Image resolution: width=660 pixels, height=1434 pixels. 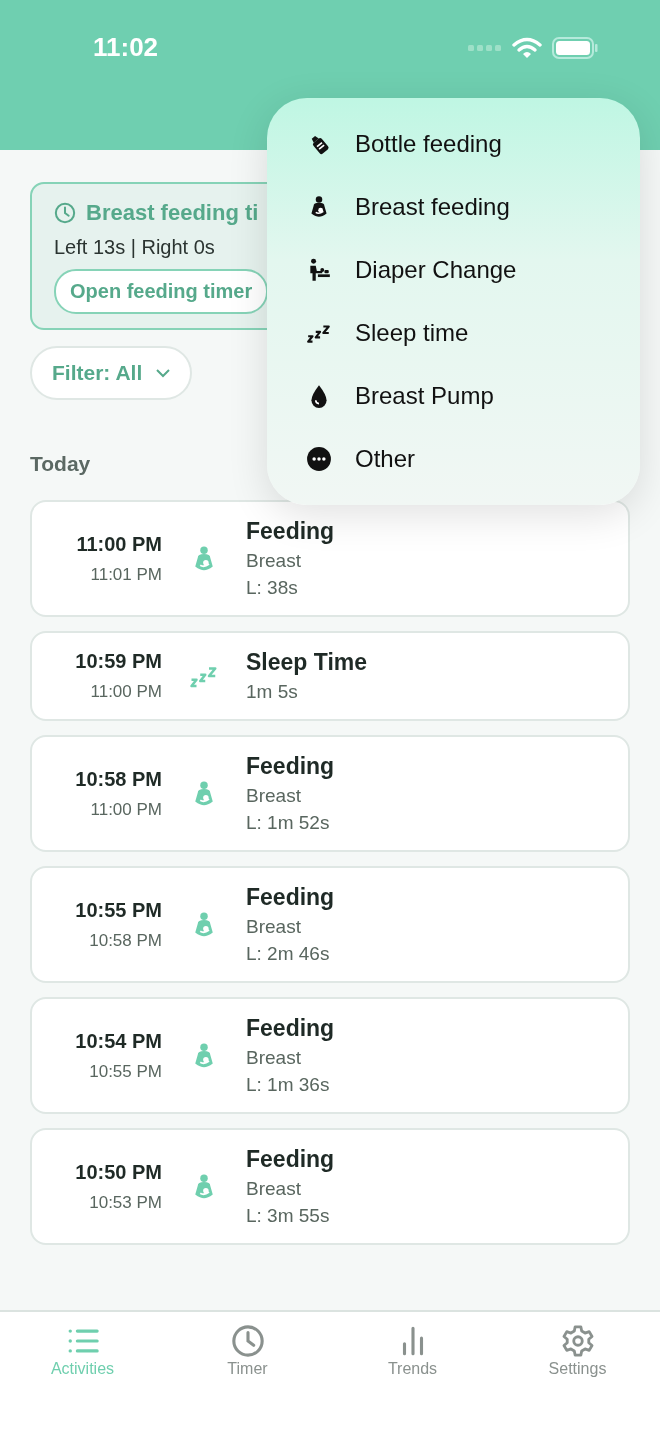 I want to click on signal-icon, so click(x=485, y=47).